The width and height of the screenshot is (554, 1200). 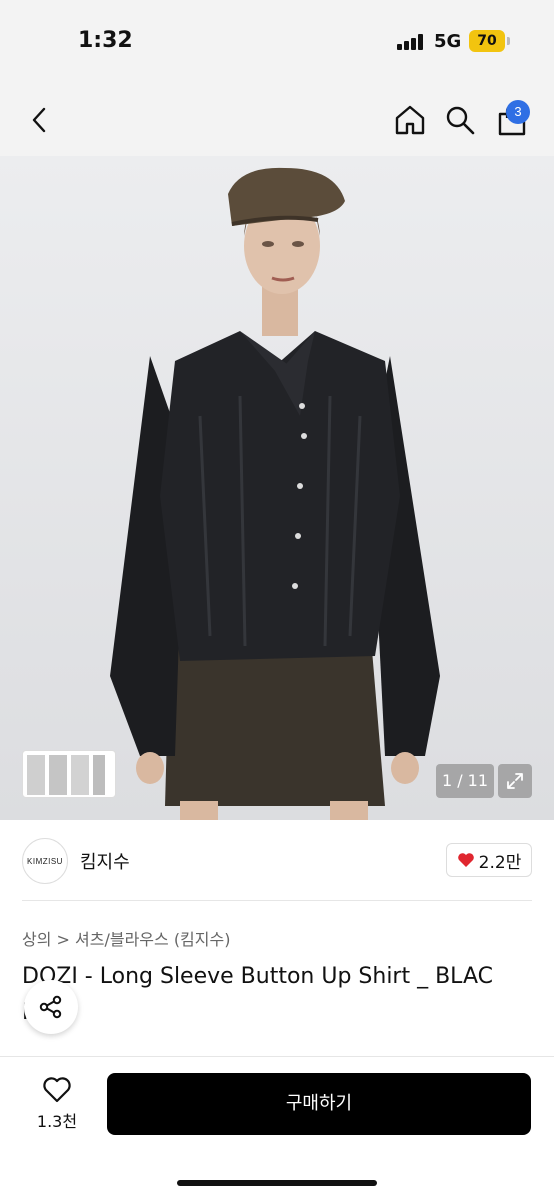 I want to click on heart-outline-icon, so click(x=57, y=1090).